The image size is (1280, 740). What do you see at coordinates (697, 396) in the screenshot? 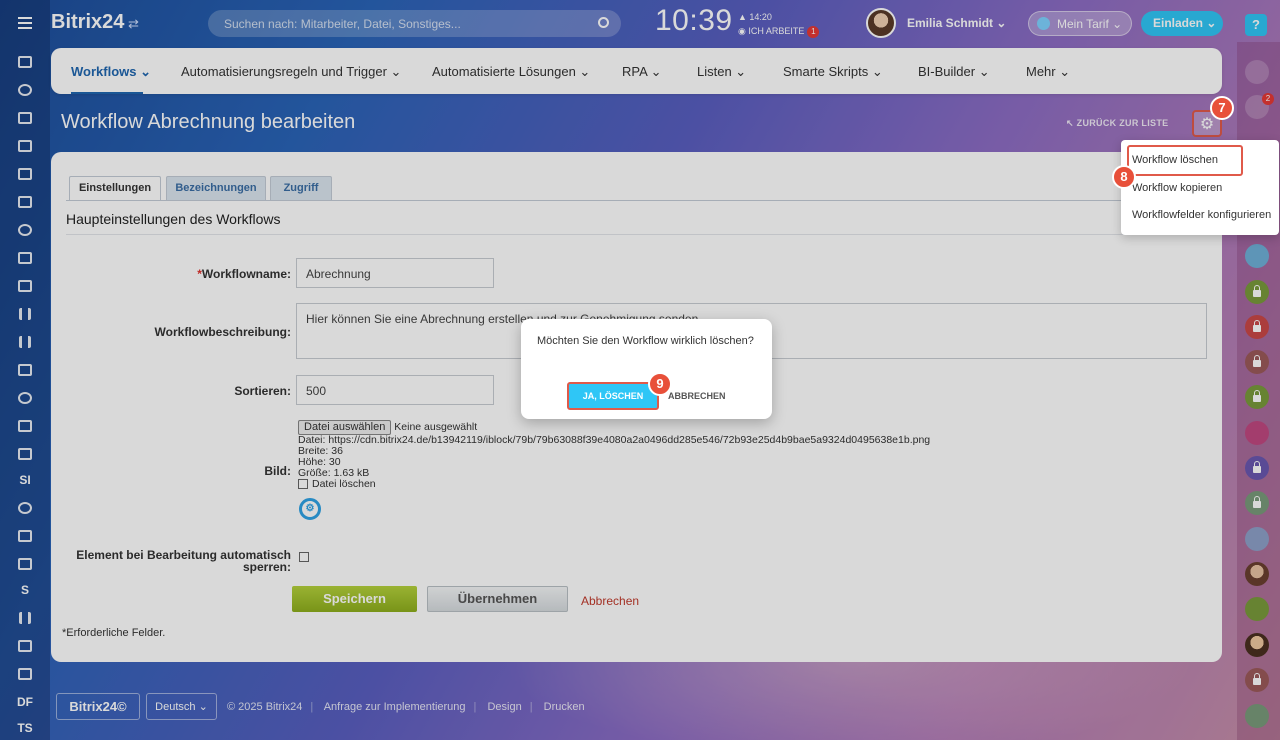
I see `dialog-cancel-button: ABBRECHEN` at bounding box center [697, 396].